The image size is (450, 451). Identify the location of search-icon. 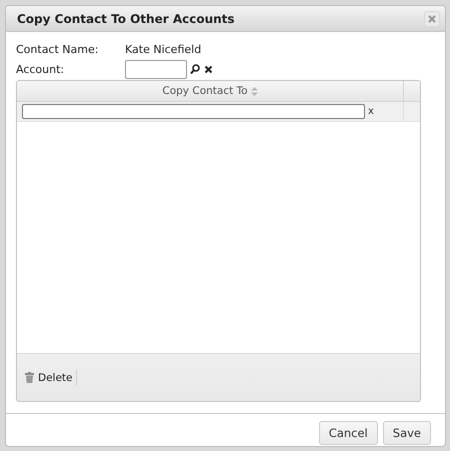
(195, 69).